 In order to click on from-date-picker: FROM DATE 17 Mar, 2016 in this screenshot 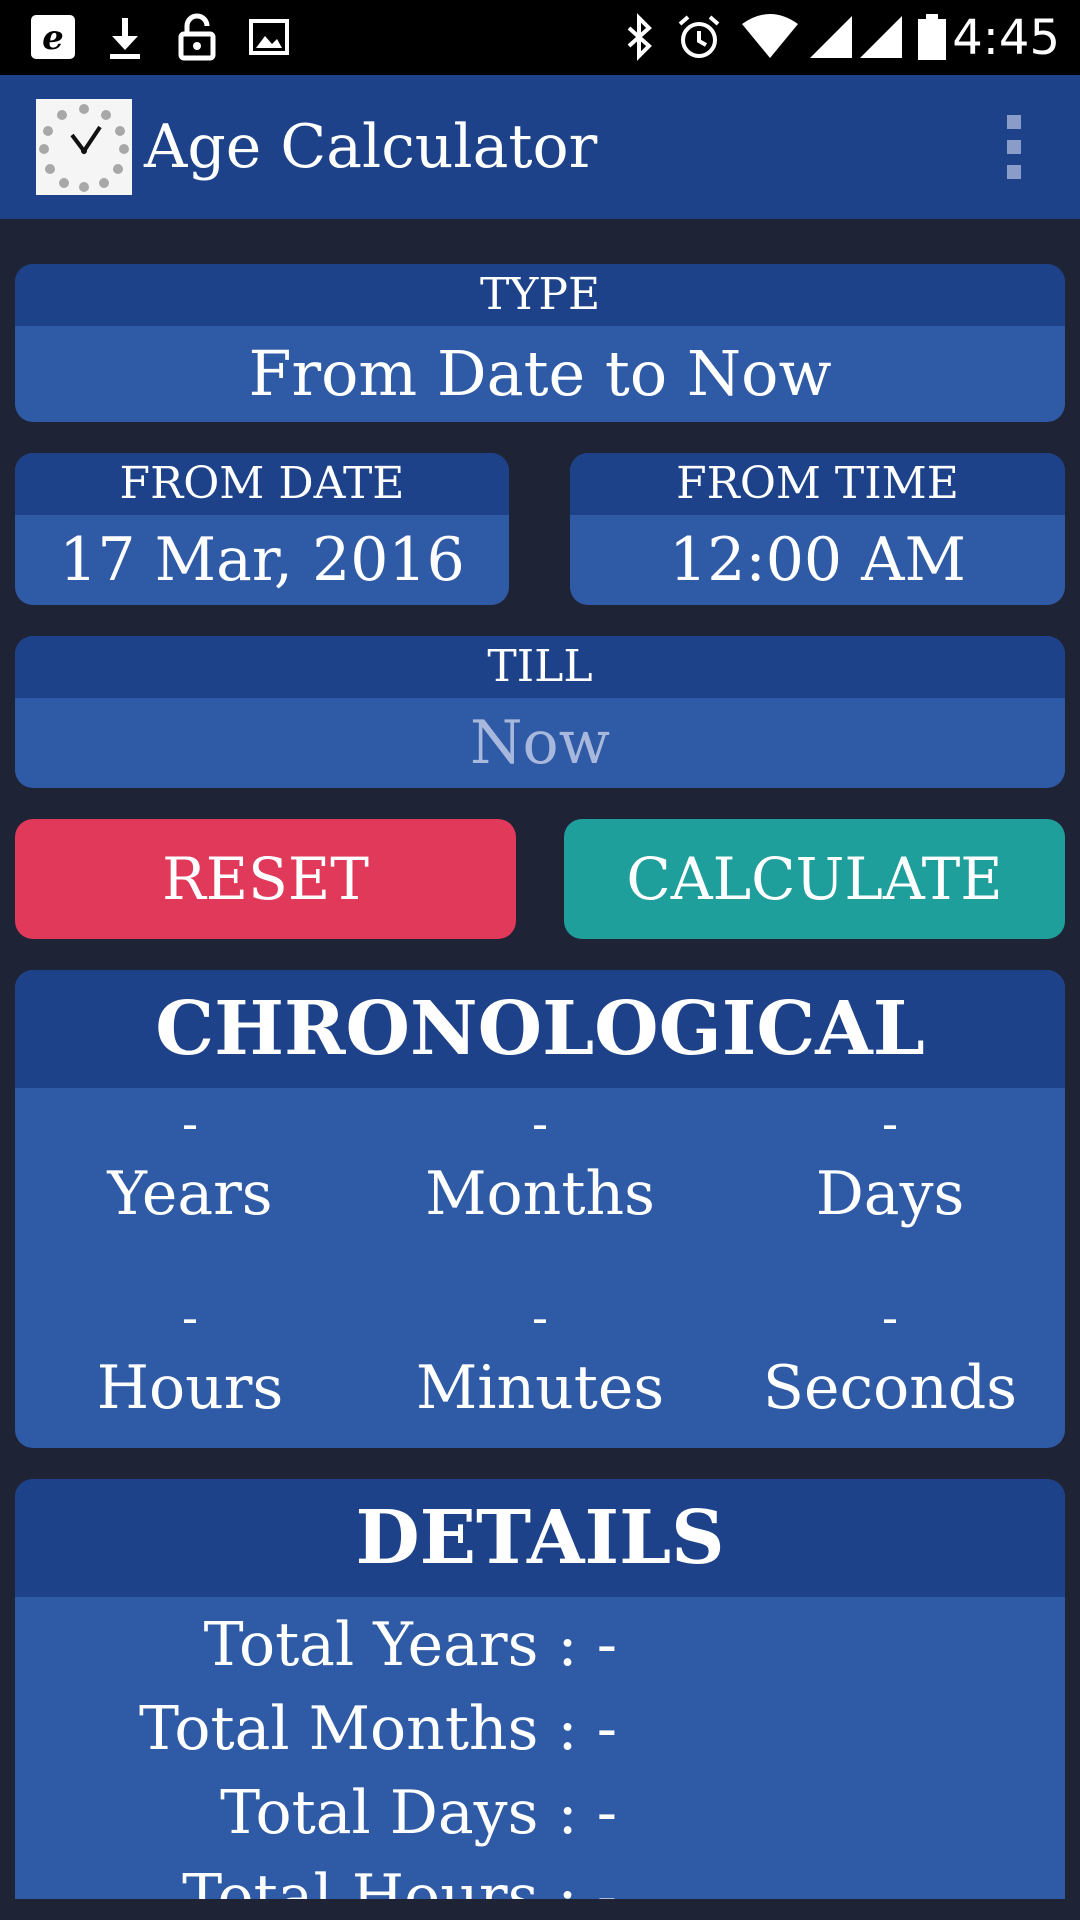, I will do `click(262, 529)`.